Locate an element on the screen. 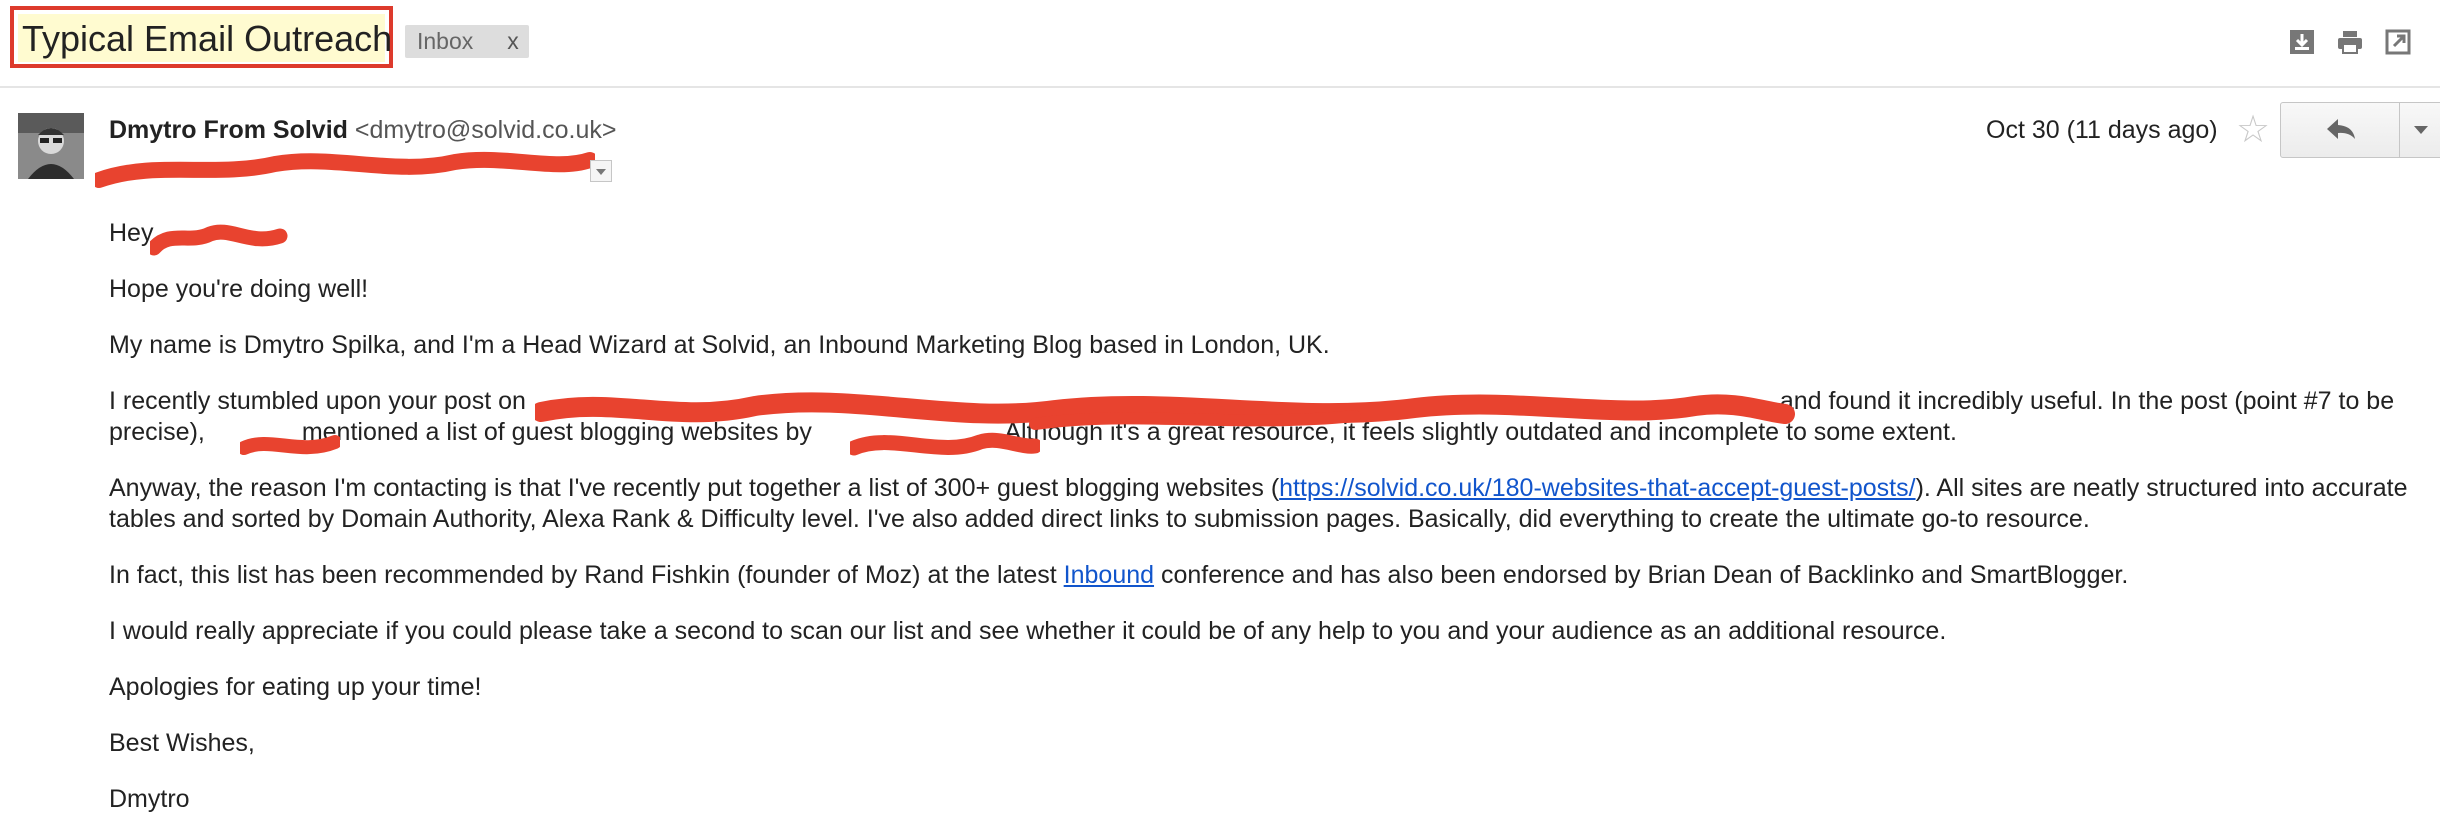 The image size is (2440, 840). reply-button is located at coordinates (2340, 130).